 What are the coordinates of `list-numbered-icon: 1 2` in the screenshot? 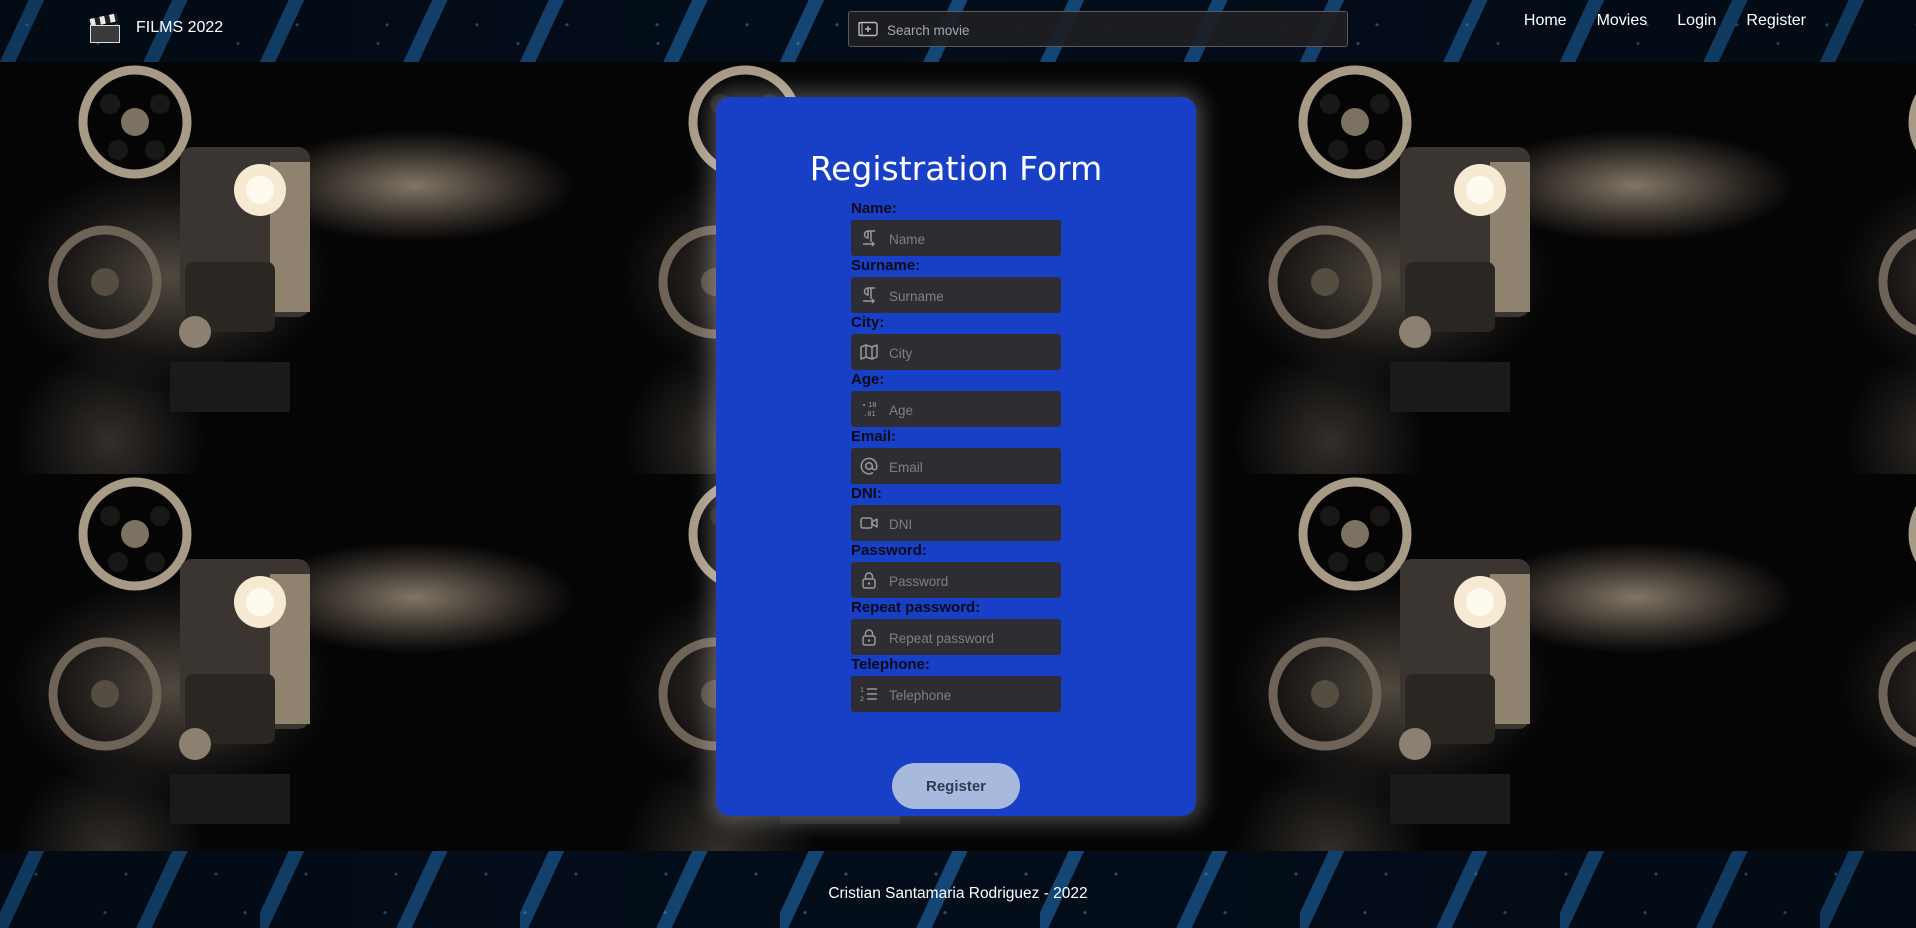 It's located at (868, 694).